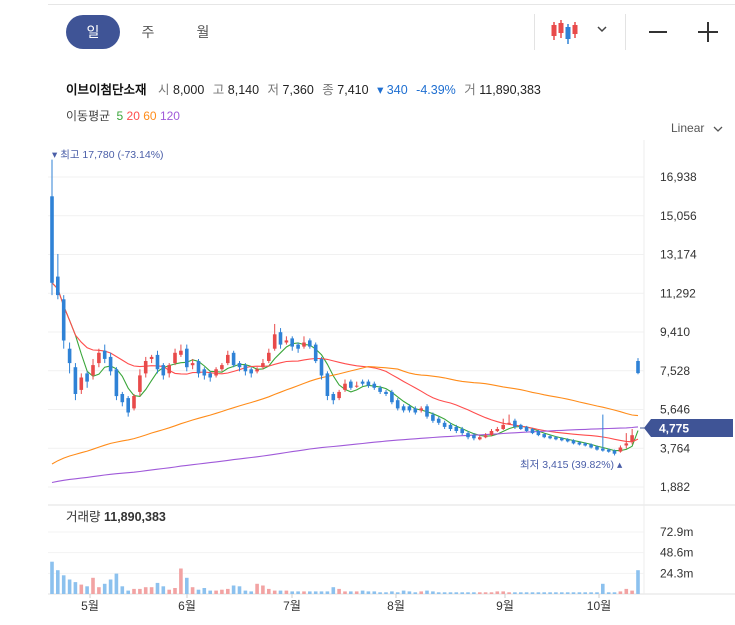 Image resolution: width=735 pixels, height=625 pixels. What do you see at coordinates (187, 606) in the screenshot?
I see `x-axis-label: 6월` at bounding box center [187, 606].